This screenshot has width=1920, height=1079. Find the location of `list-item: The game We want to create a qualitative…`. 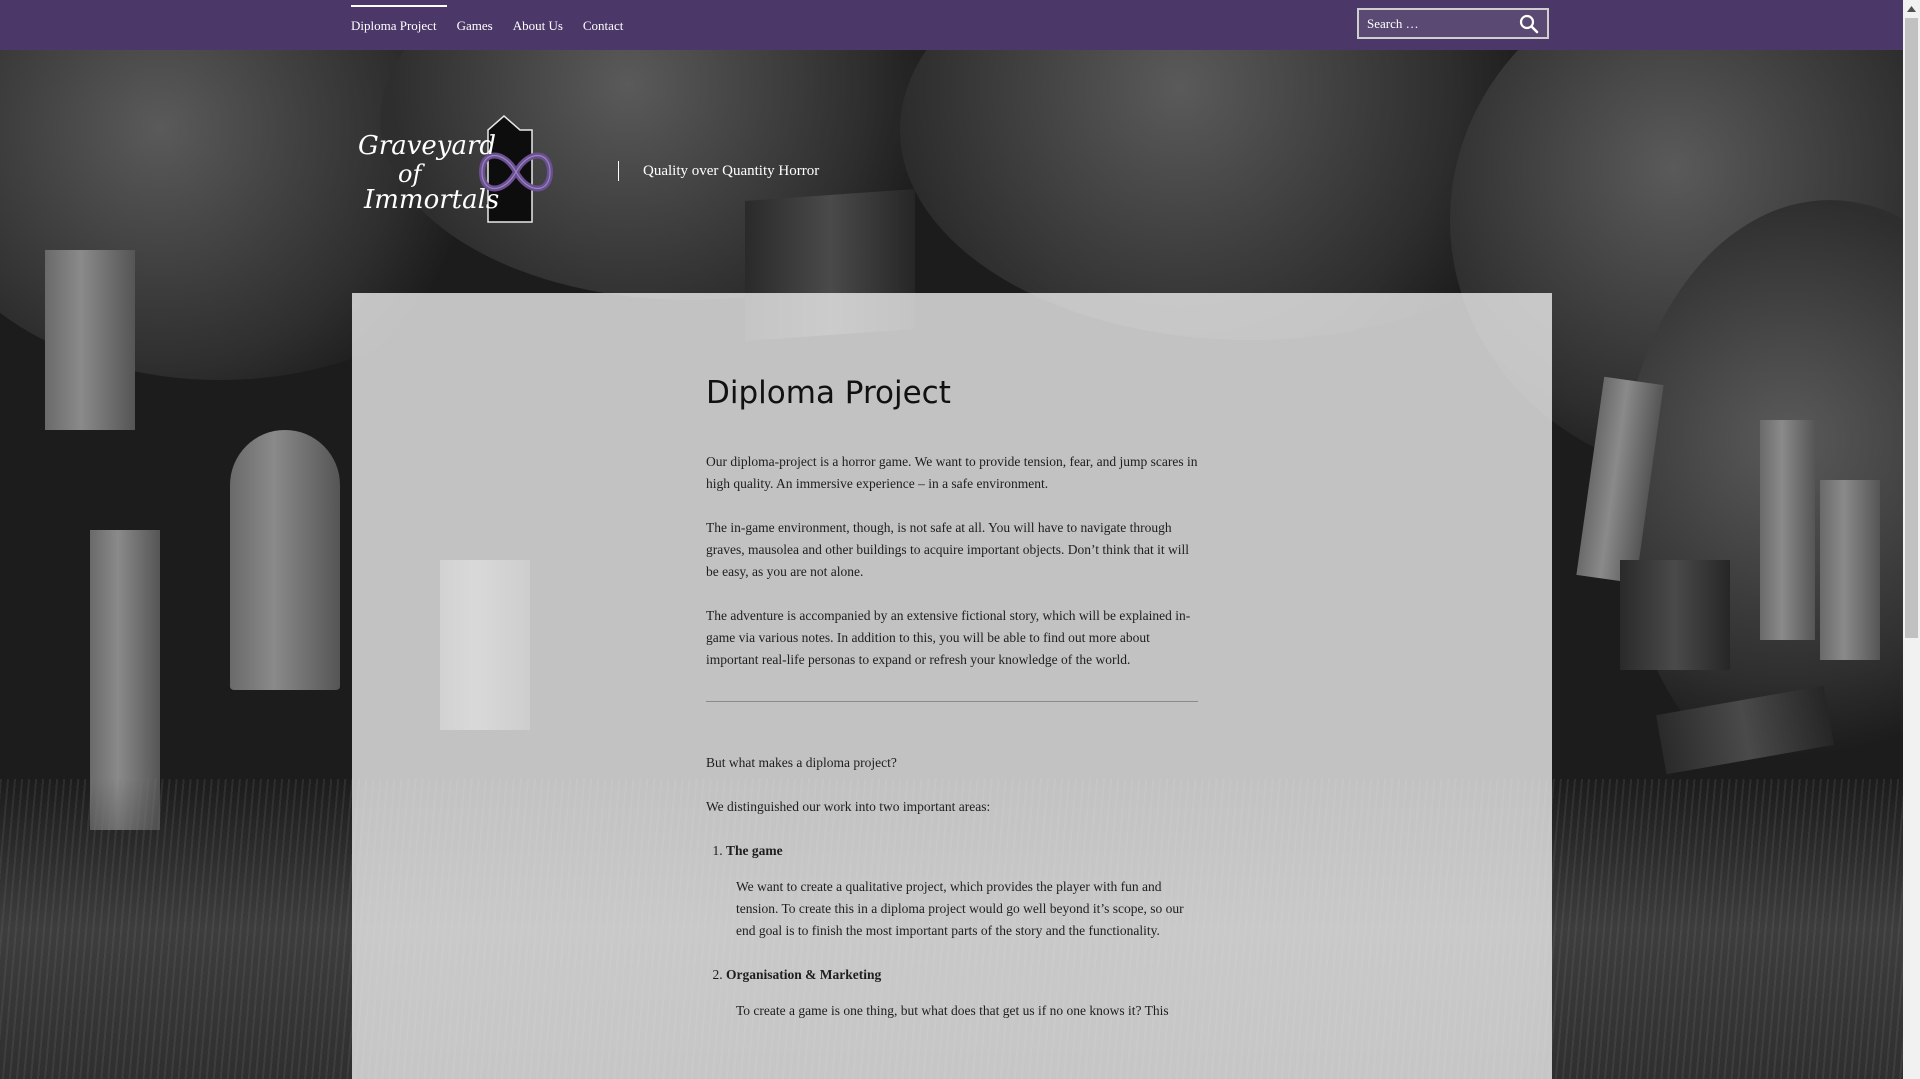

list-item: The game We want to create a qualitative… is located at coordinates (962, 891).